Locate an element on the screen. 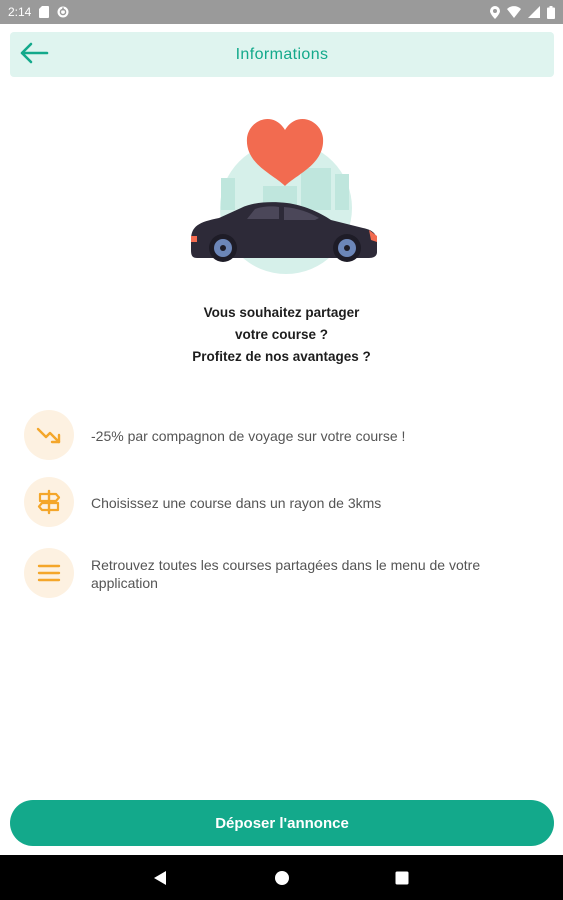  location-icon is located at coordinates (495, 12).